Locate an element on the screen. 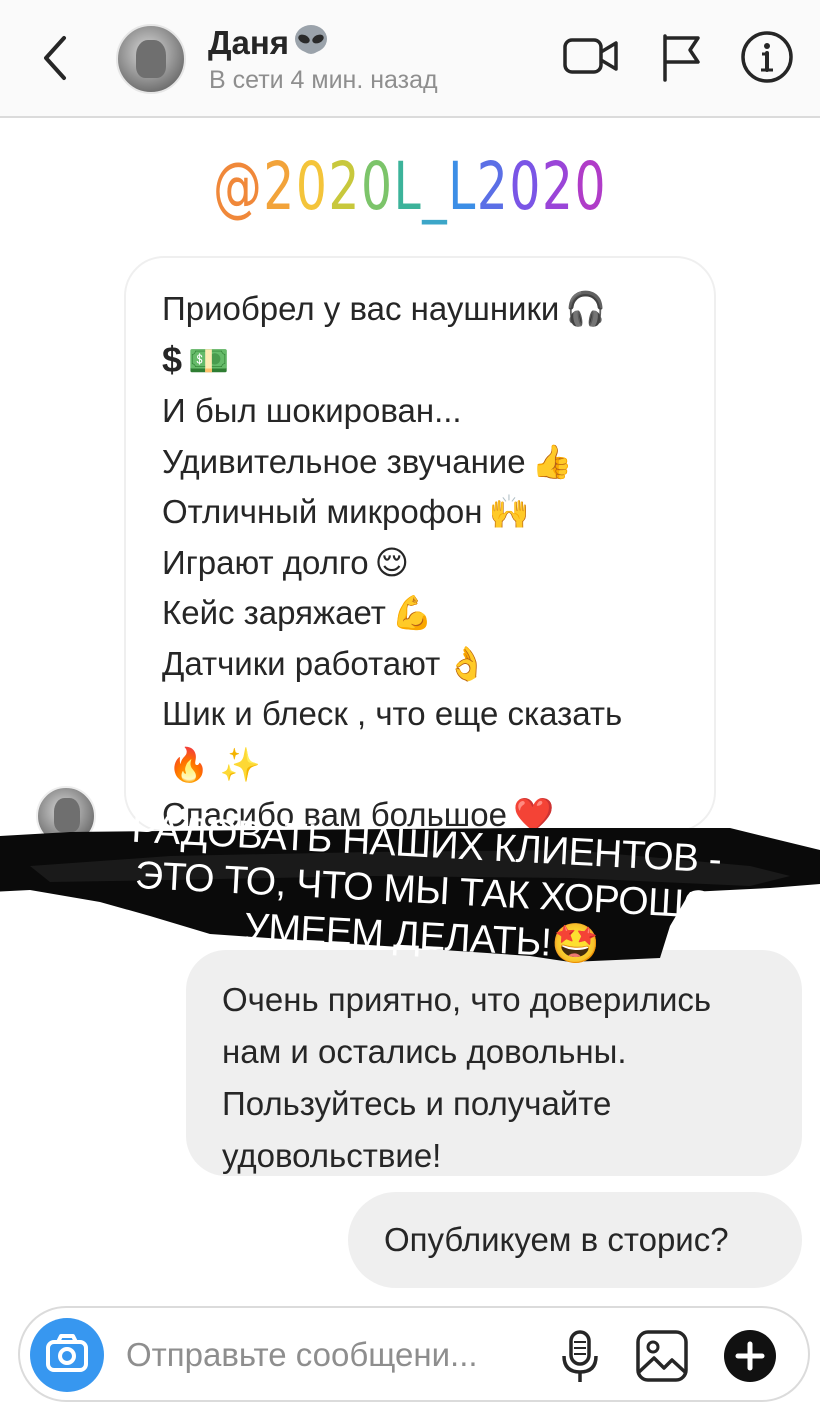 The height and width of the screenshot is (1412, 820). handle-char: @ is located at coordinates (238, 186).